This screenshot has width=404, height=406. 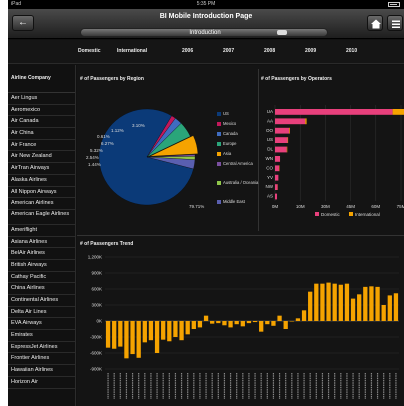 I want to click on sidebar-item: American Airlines, so click(x=41, y=204).